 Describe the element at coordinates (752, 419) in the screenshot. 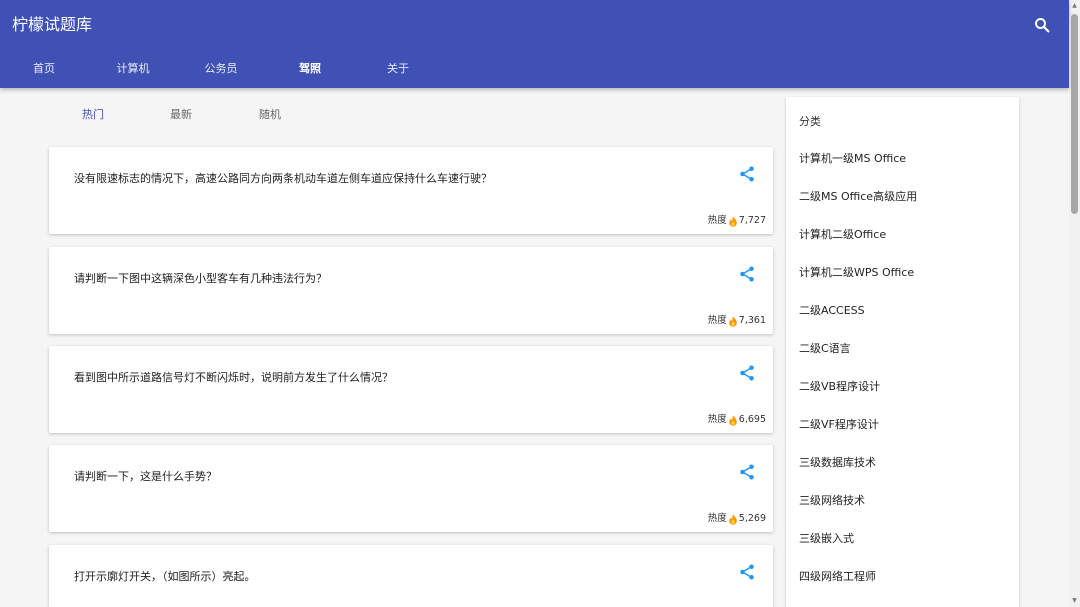

I see `heat-count: 6,695` at that location.